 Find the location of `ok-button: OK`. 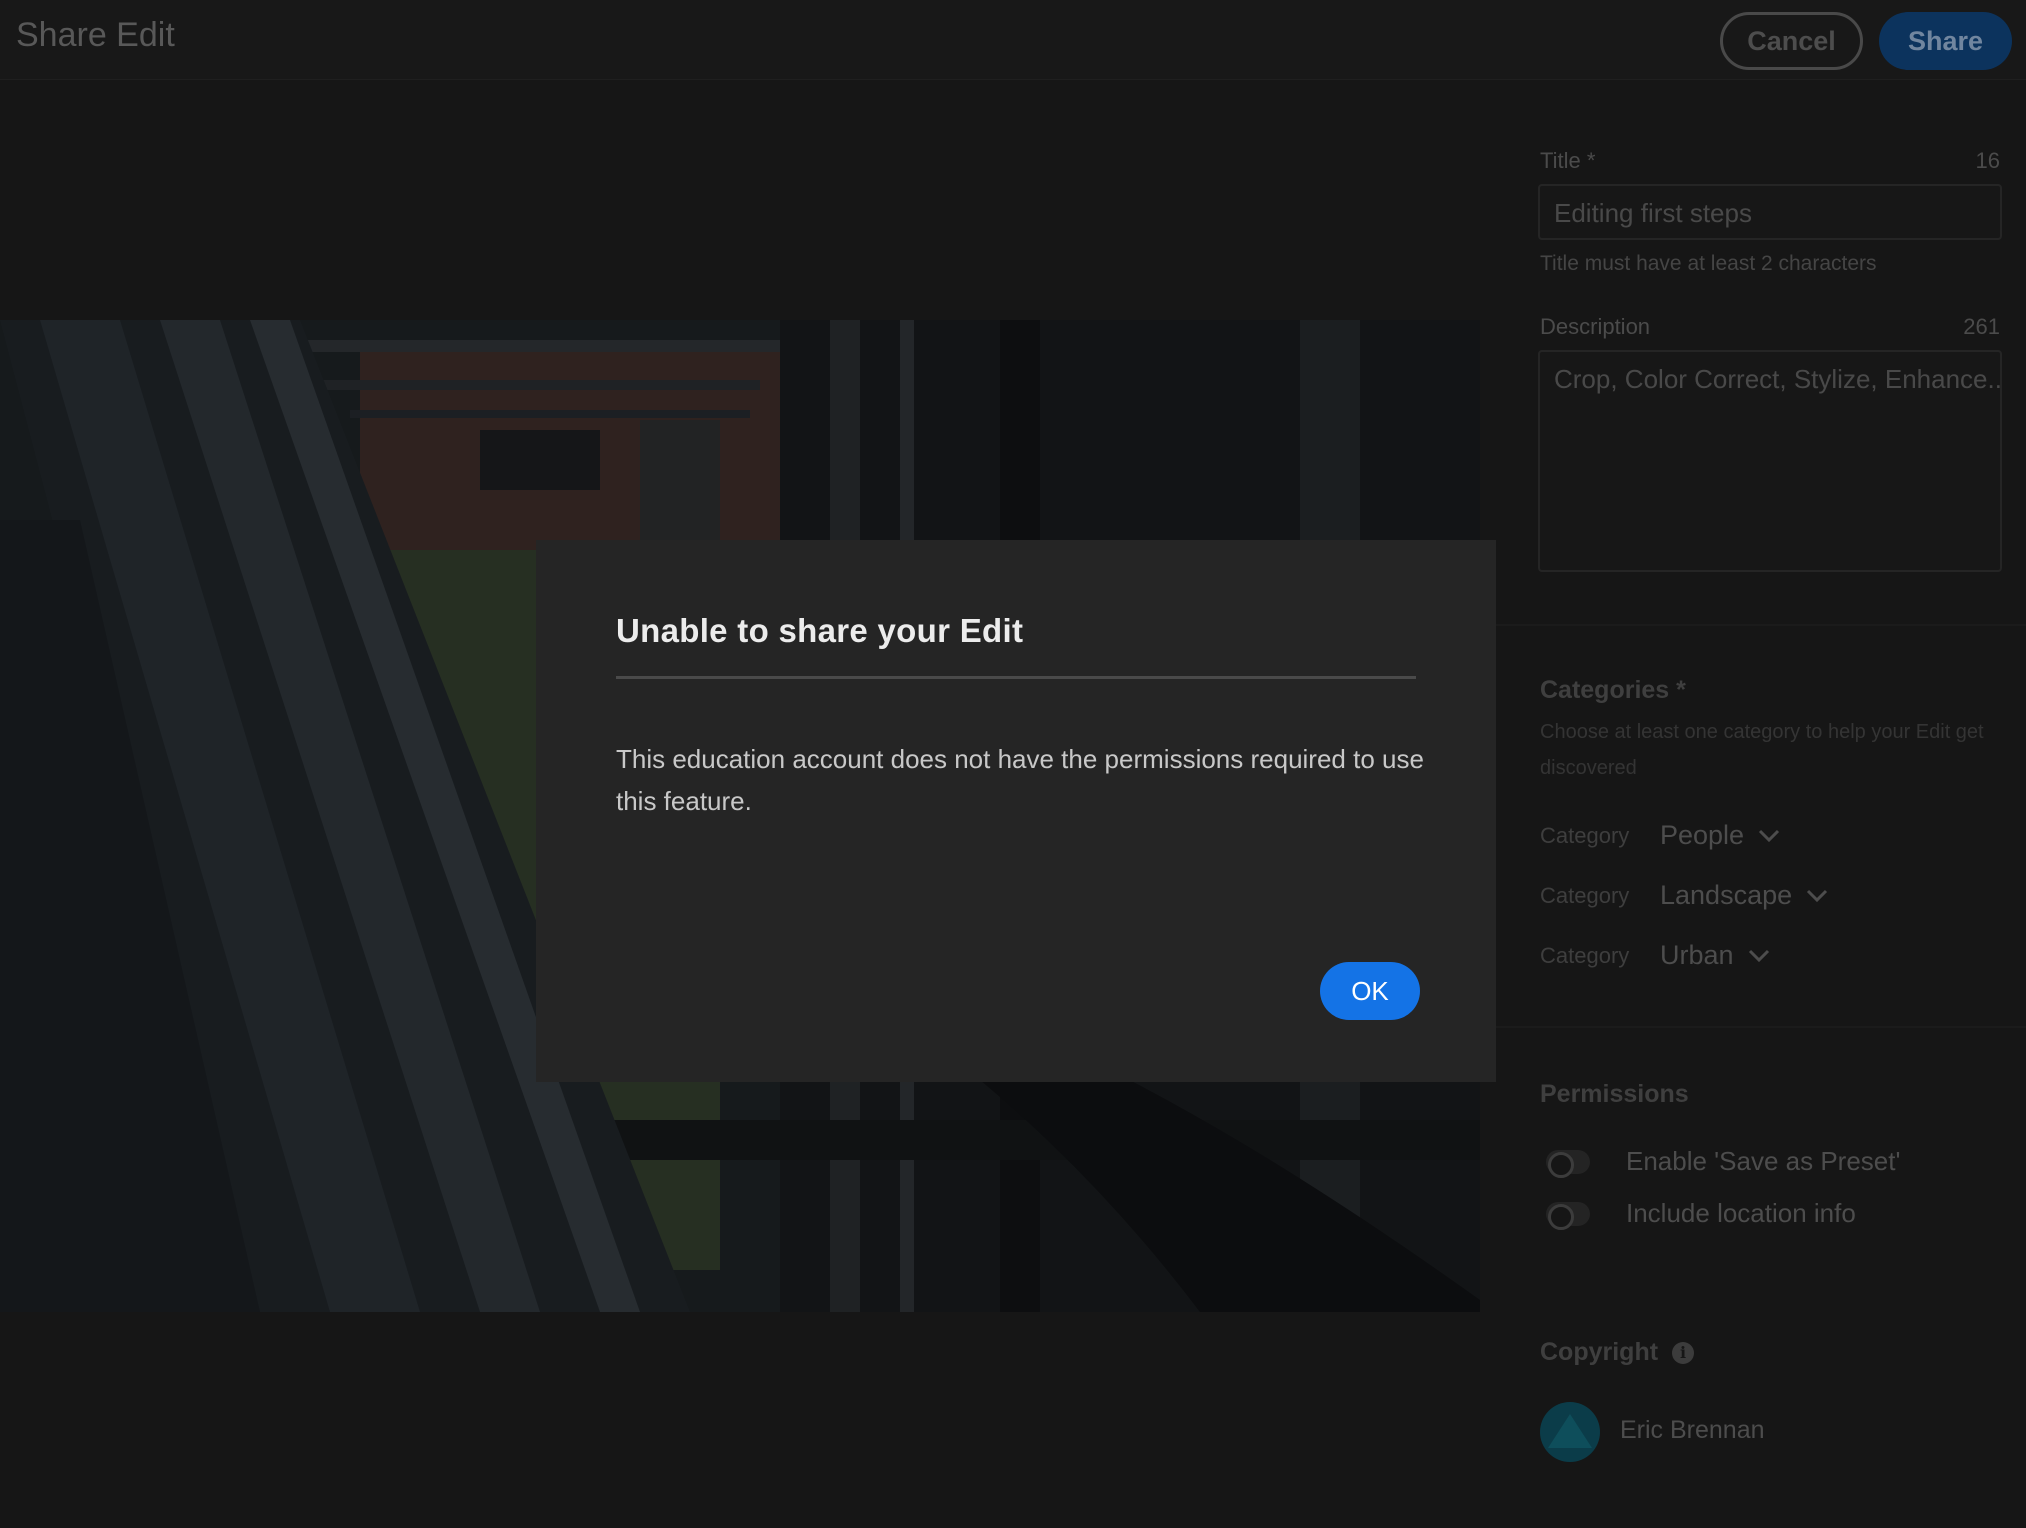

ok-button: OK is located at coordinates (1370, 991).